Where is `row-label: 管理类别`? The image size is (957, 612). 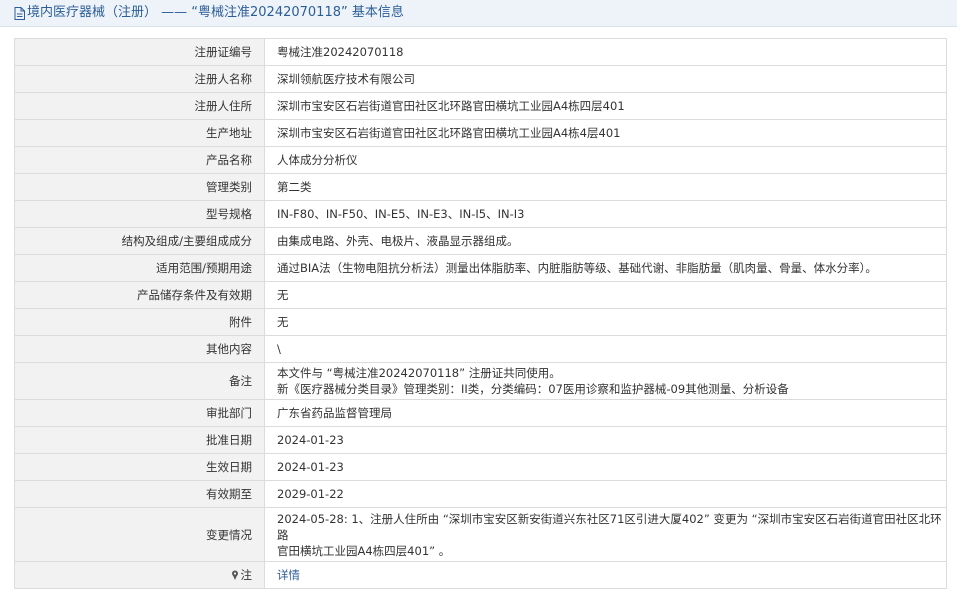 row-label: 管理类别 is located at coordinates (139, 187).